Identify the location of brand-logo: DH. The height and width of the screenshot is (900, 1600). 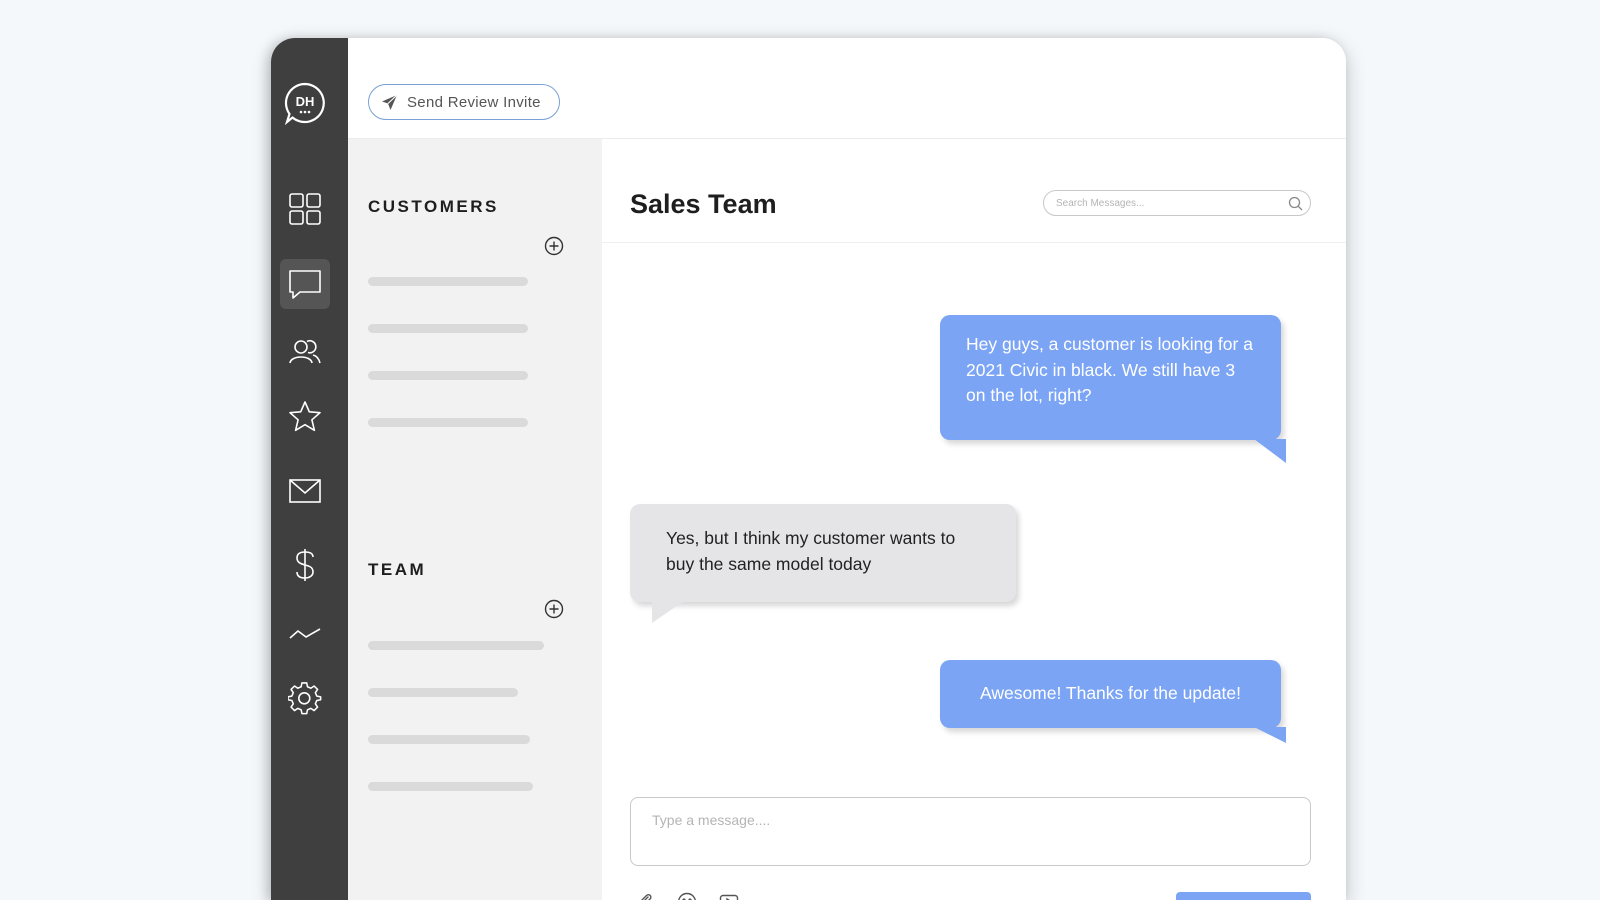
(305, 103).